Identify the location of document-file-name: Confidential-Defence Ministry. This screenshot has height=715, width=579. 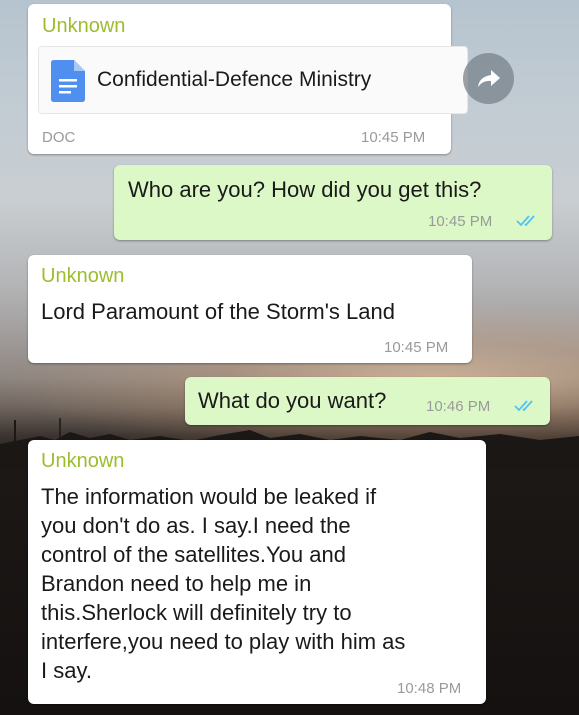
(234, 80).